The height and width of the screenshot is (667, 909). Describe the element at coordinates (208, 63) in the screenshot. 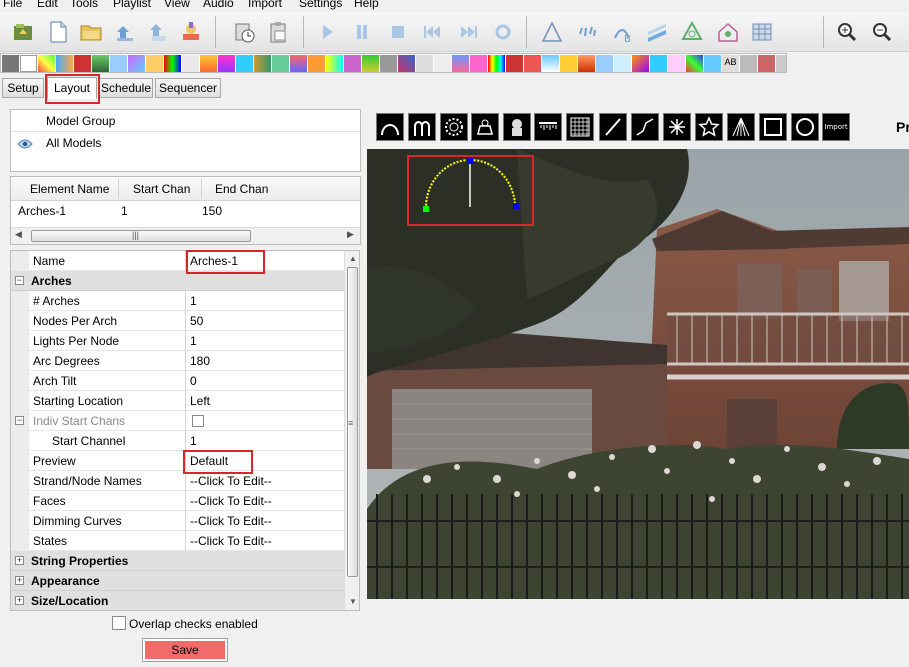

I see `effect-fire-icon` at that location.